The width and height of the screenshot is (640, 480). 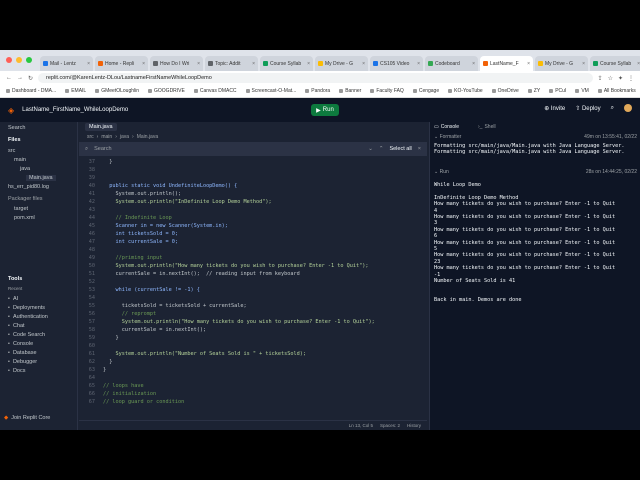 I want to click on code-line: 38, so click(x=251, y=170).